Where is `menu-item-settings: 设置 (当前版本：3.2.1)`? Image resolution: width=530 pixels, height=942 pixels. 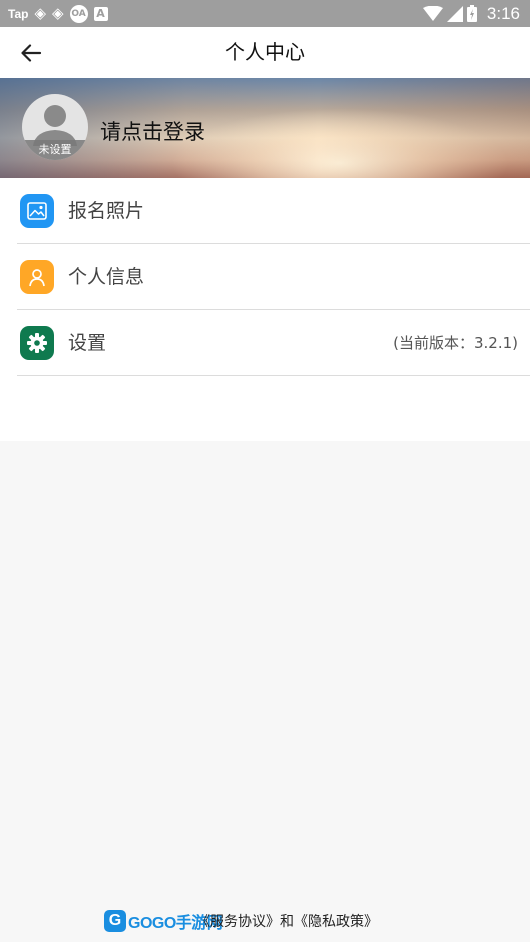
menu-item-settings: 设置 (当前版本：3.2.1) is located at coordinates (265, 343).